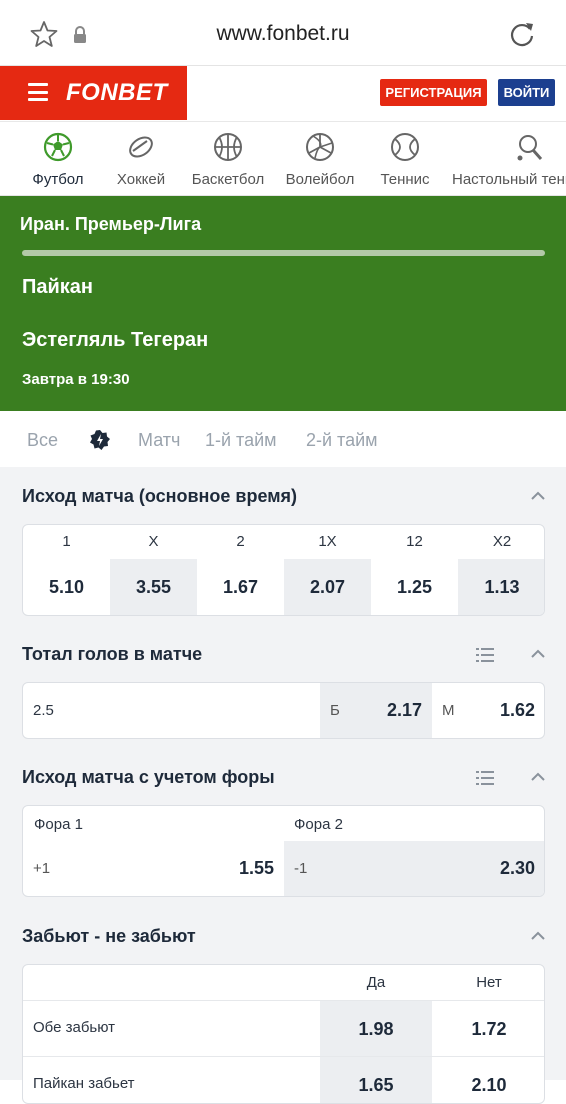  I want to click on sport-hockey: Хоккей, so click(141, 159).